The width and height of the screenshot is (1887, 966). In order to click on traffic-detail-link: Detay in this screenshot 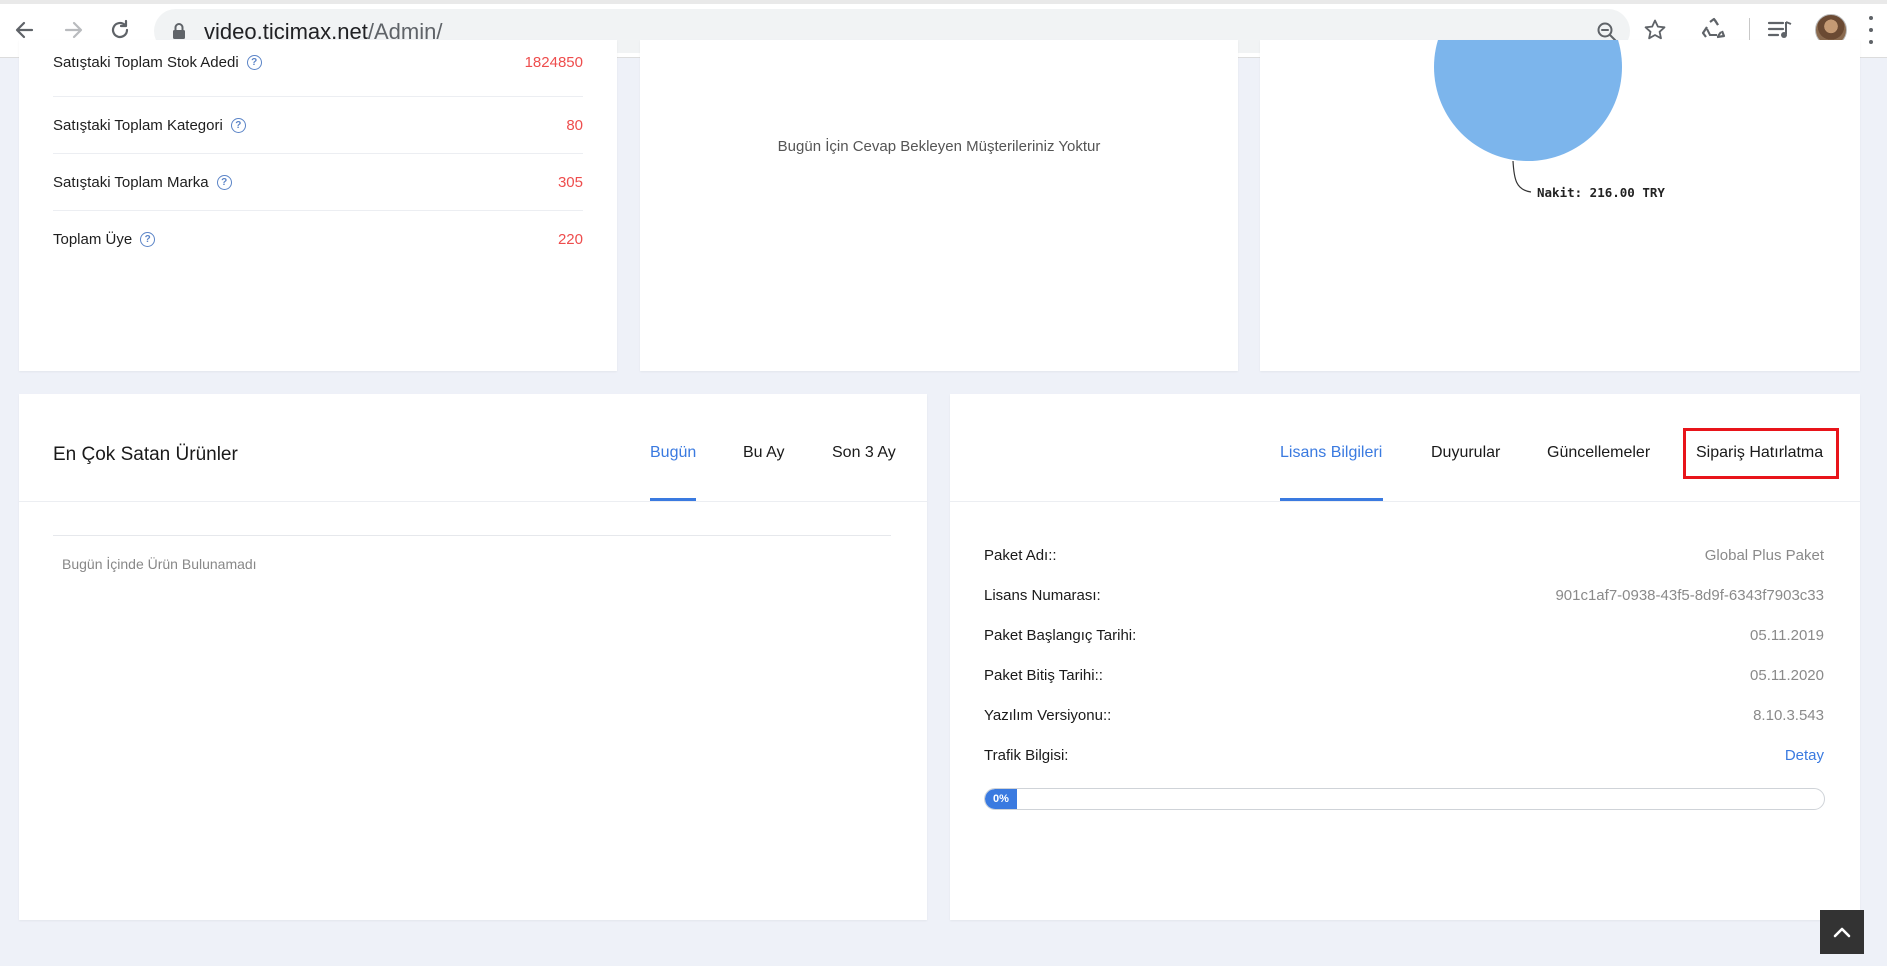, I will do `click(1804, 755)`.